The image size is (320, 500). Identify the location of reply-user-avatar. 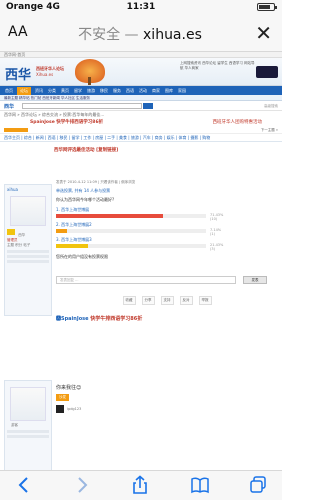
(60, 409).